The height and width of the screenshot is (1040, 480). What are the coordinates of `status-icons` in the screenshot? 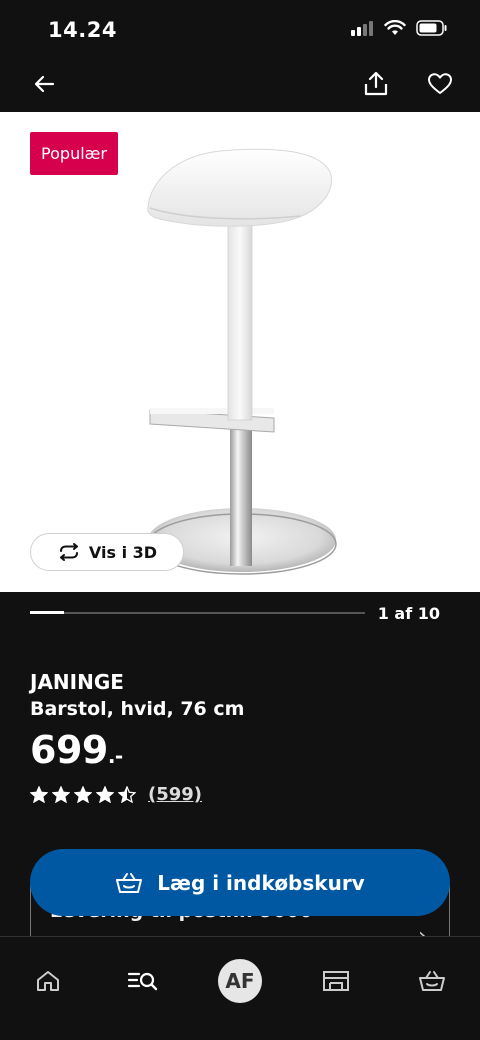 It's located at (399, 28).